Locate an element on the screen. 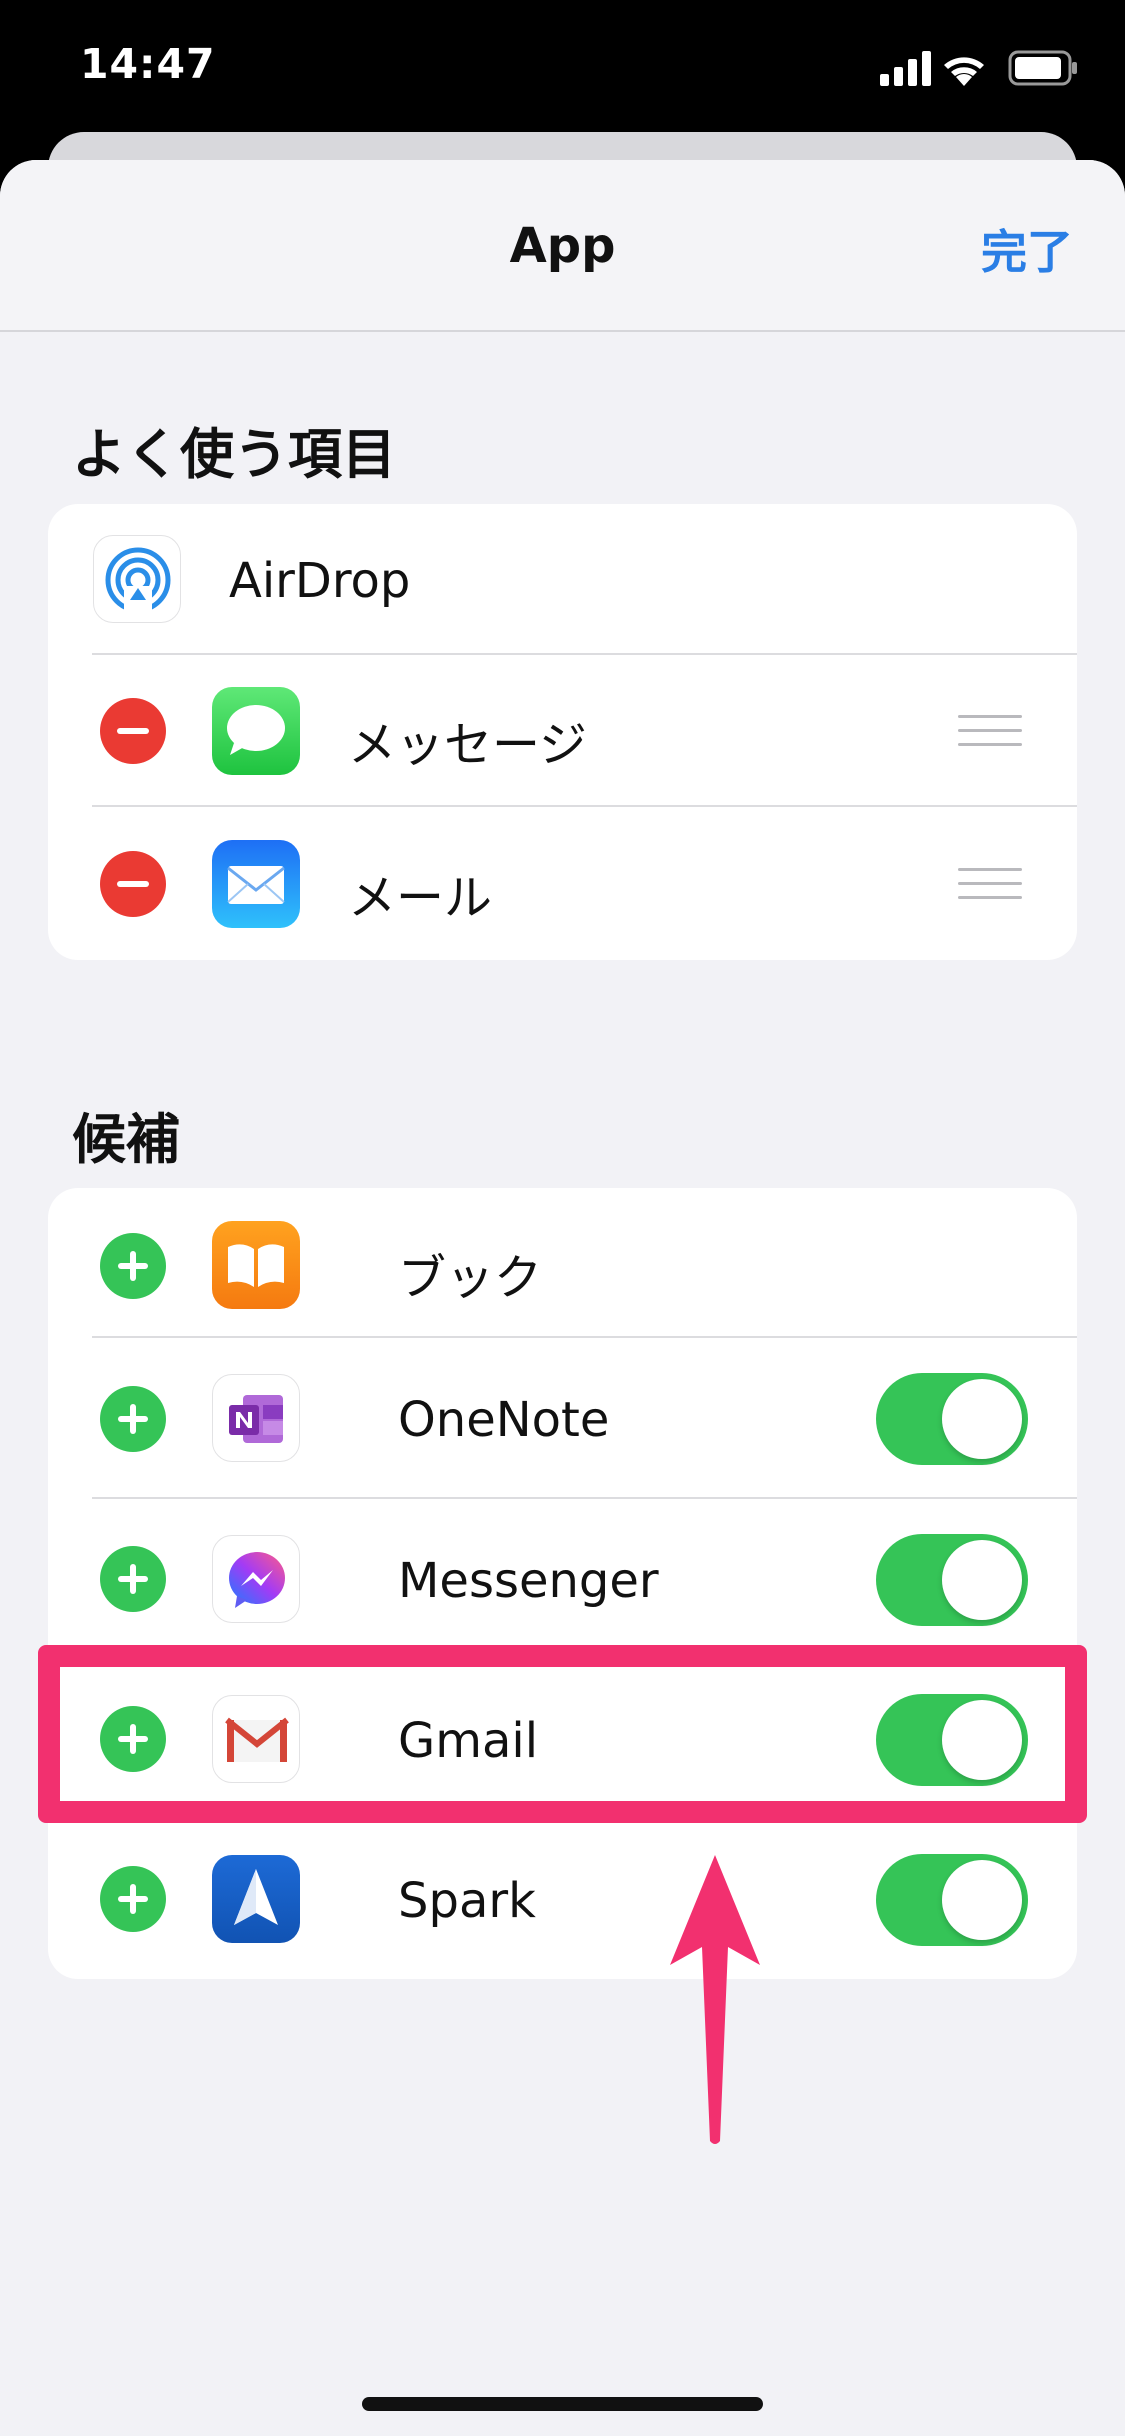 This screenshot has width=1125, height=2436. list-item-label: Messenger is located at coordinates (528, 1581).